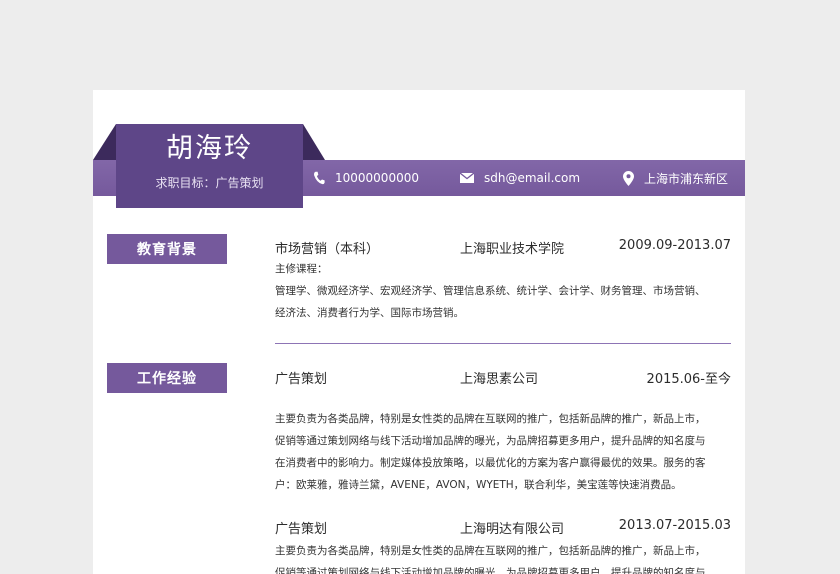 The height and width of the screenshot is (574, 840). I want to click on work-section-title: 工作经验, so click(167, 378).